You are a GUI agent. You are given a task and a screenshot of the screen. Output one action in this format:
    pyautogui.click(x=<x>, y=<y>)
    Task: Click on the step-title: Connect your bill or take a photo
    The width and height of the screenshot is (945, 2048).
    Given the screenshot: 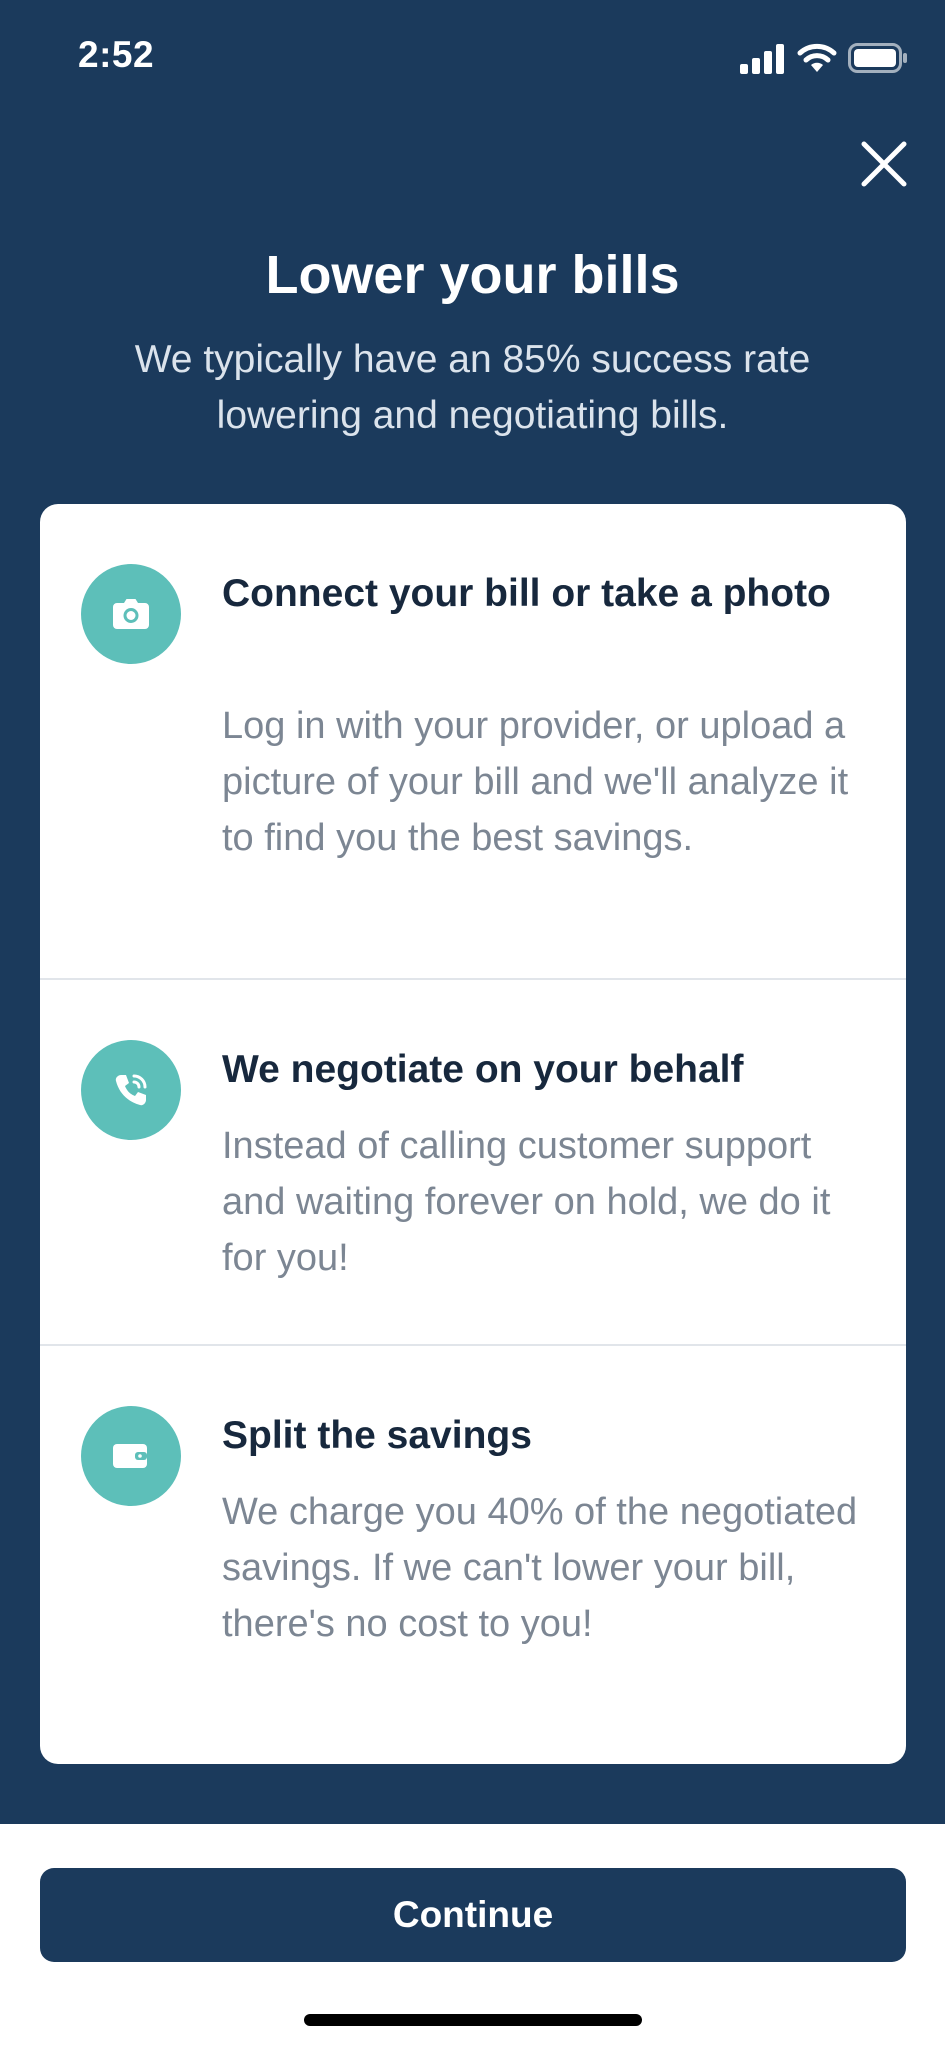 What is the action you would take?
    pyautogui.click(x=526, y=593)
    